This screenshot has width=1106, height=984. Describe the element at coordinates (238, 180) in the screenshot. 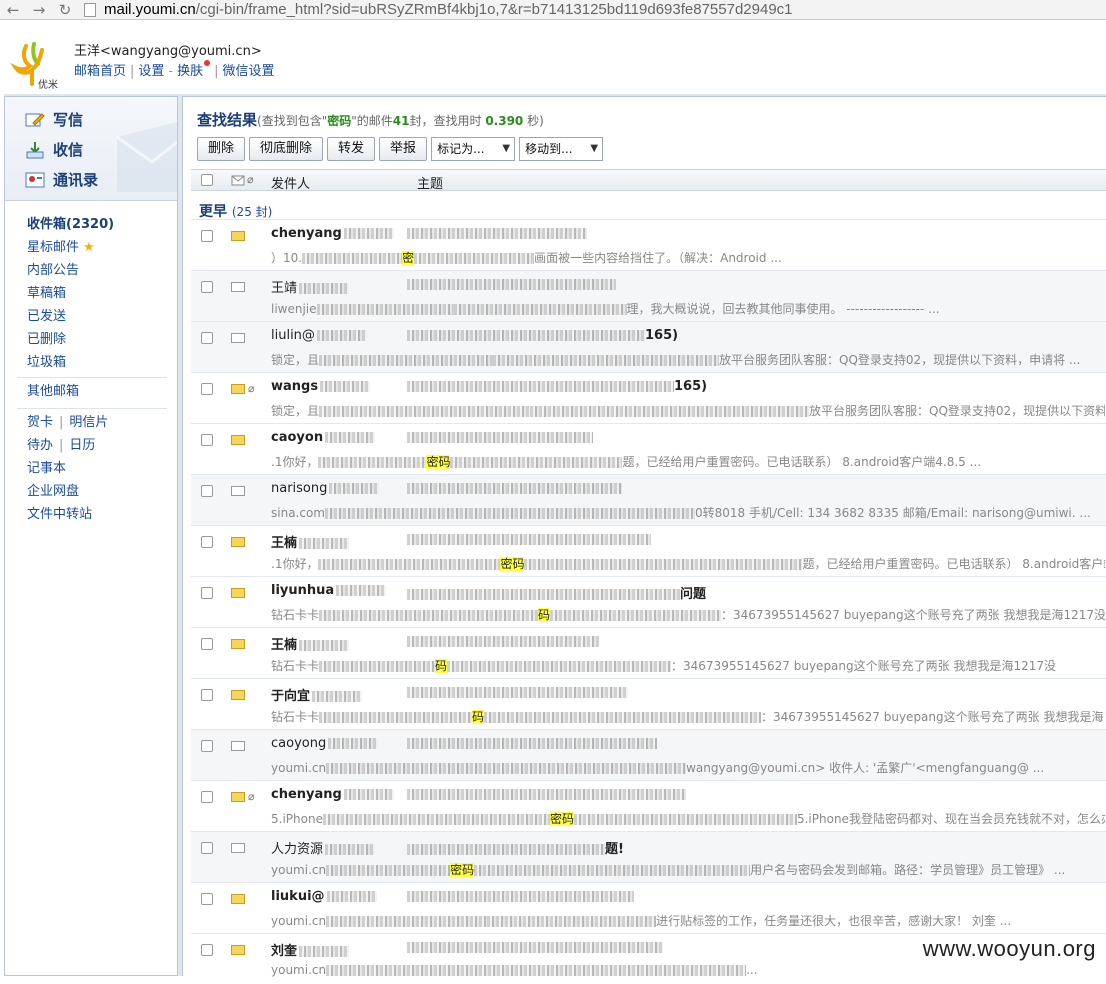

I see `mail-status-icon` at that location.